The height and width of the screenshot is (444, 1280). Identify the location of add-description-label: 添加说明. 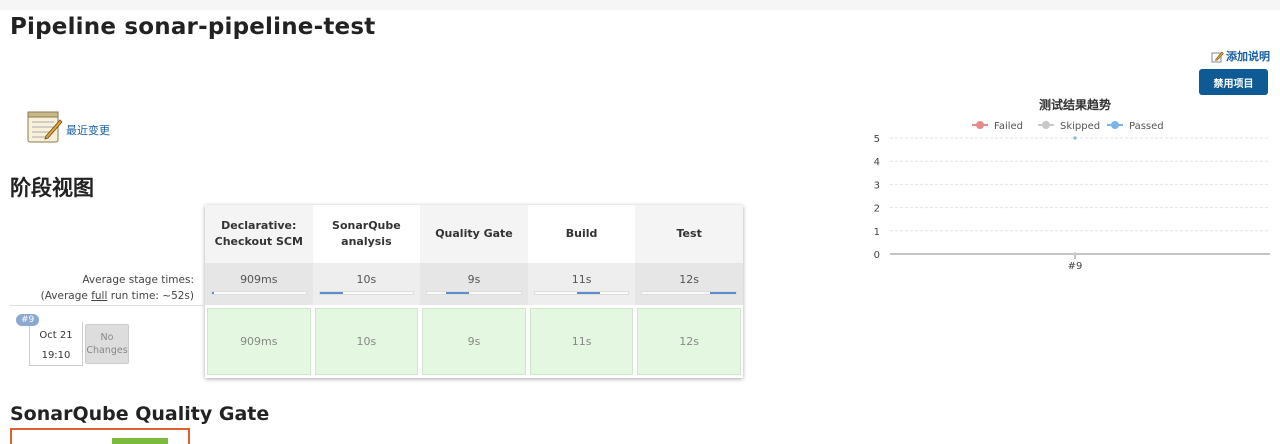
(1248, 56).